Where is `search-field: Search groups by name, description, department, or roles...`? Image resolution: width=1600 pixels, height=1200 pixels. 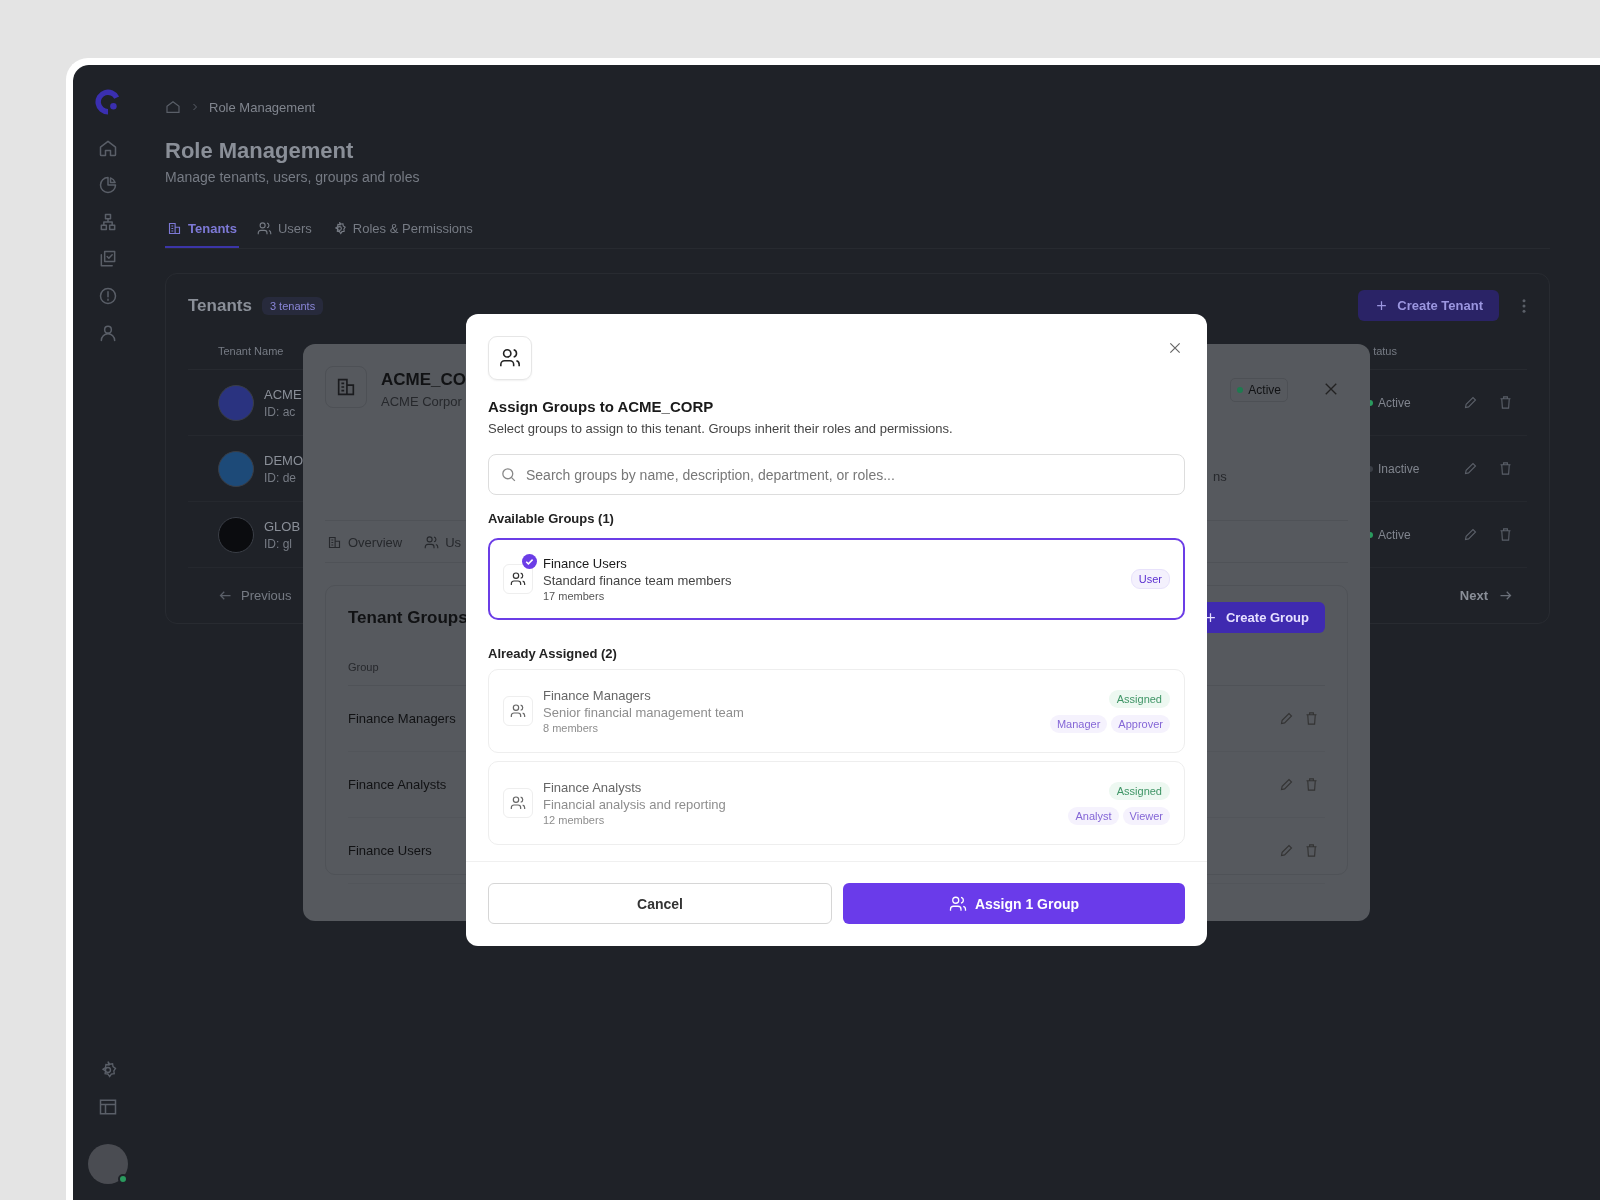 search-field: Search groups by name, description, department, or roles... is located at coordinates (836, 474).